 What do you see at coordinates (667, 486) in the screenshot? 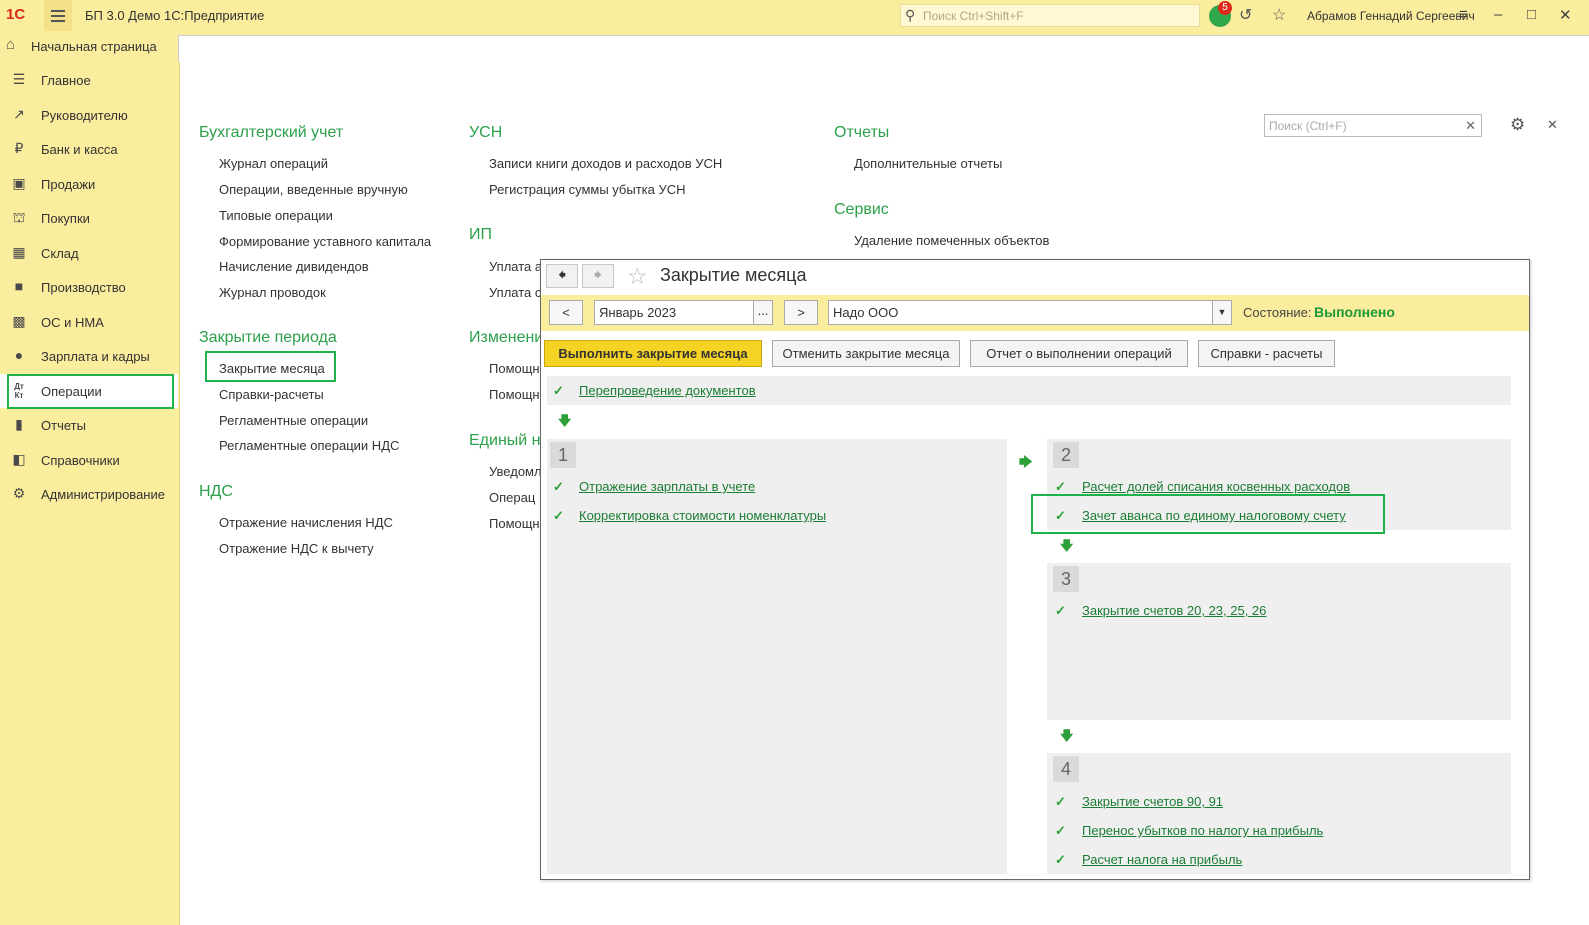
I see `salary-reflection-link: Отражение зарплаты в учете` at bounding box center [667, 486].